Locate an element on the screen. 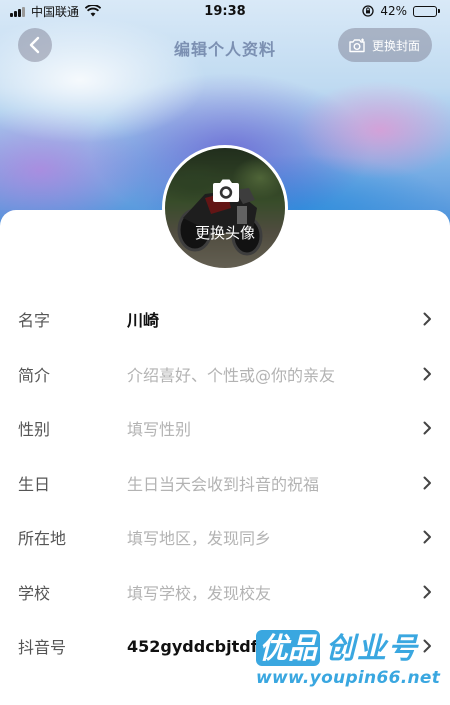  row-label: 名字 is located at coordinates (34, 321).